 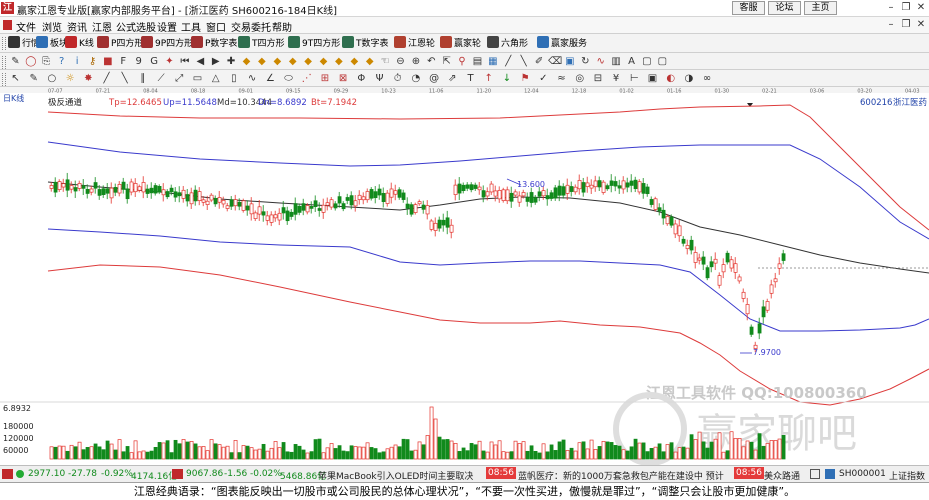 I want to click on menu-file: 文件, so click(x=26, y=26).